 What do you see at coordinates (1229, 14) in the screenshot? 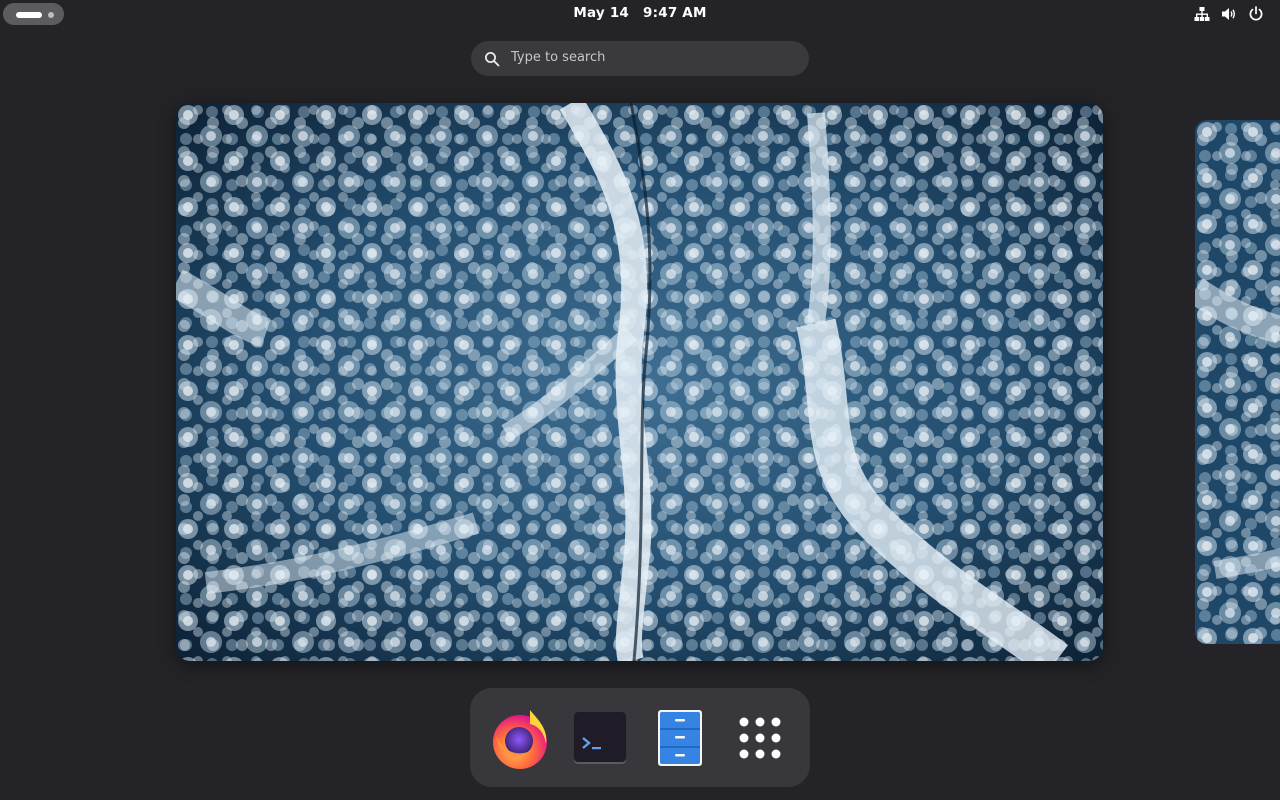
I see `volume-icon` at bounding box center [1229, 14].